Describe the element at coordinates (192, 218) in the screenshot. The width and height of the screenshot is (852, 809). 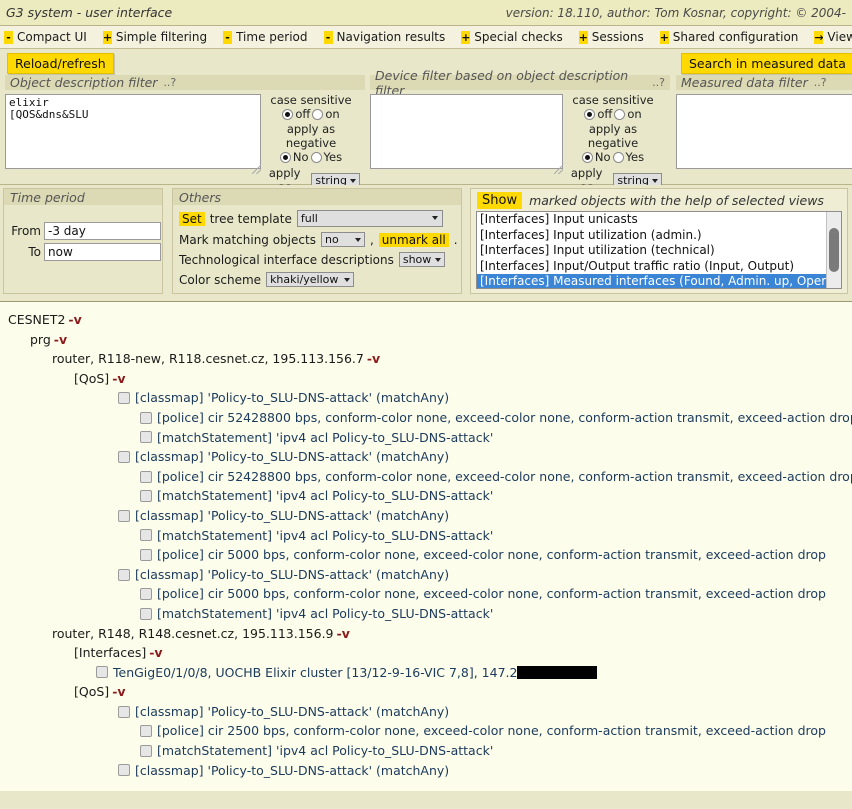
I see `set-tree-template-button: Set` at that location.